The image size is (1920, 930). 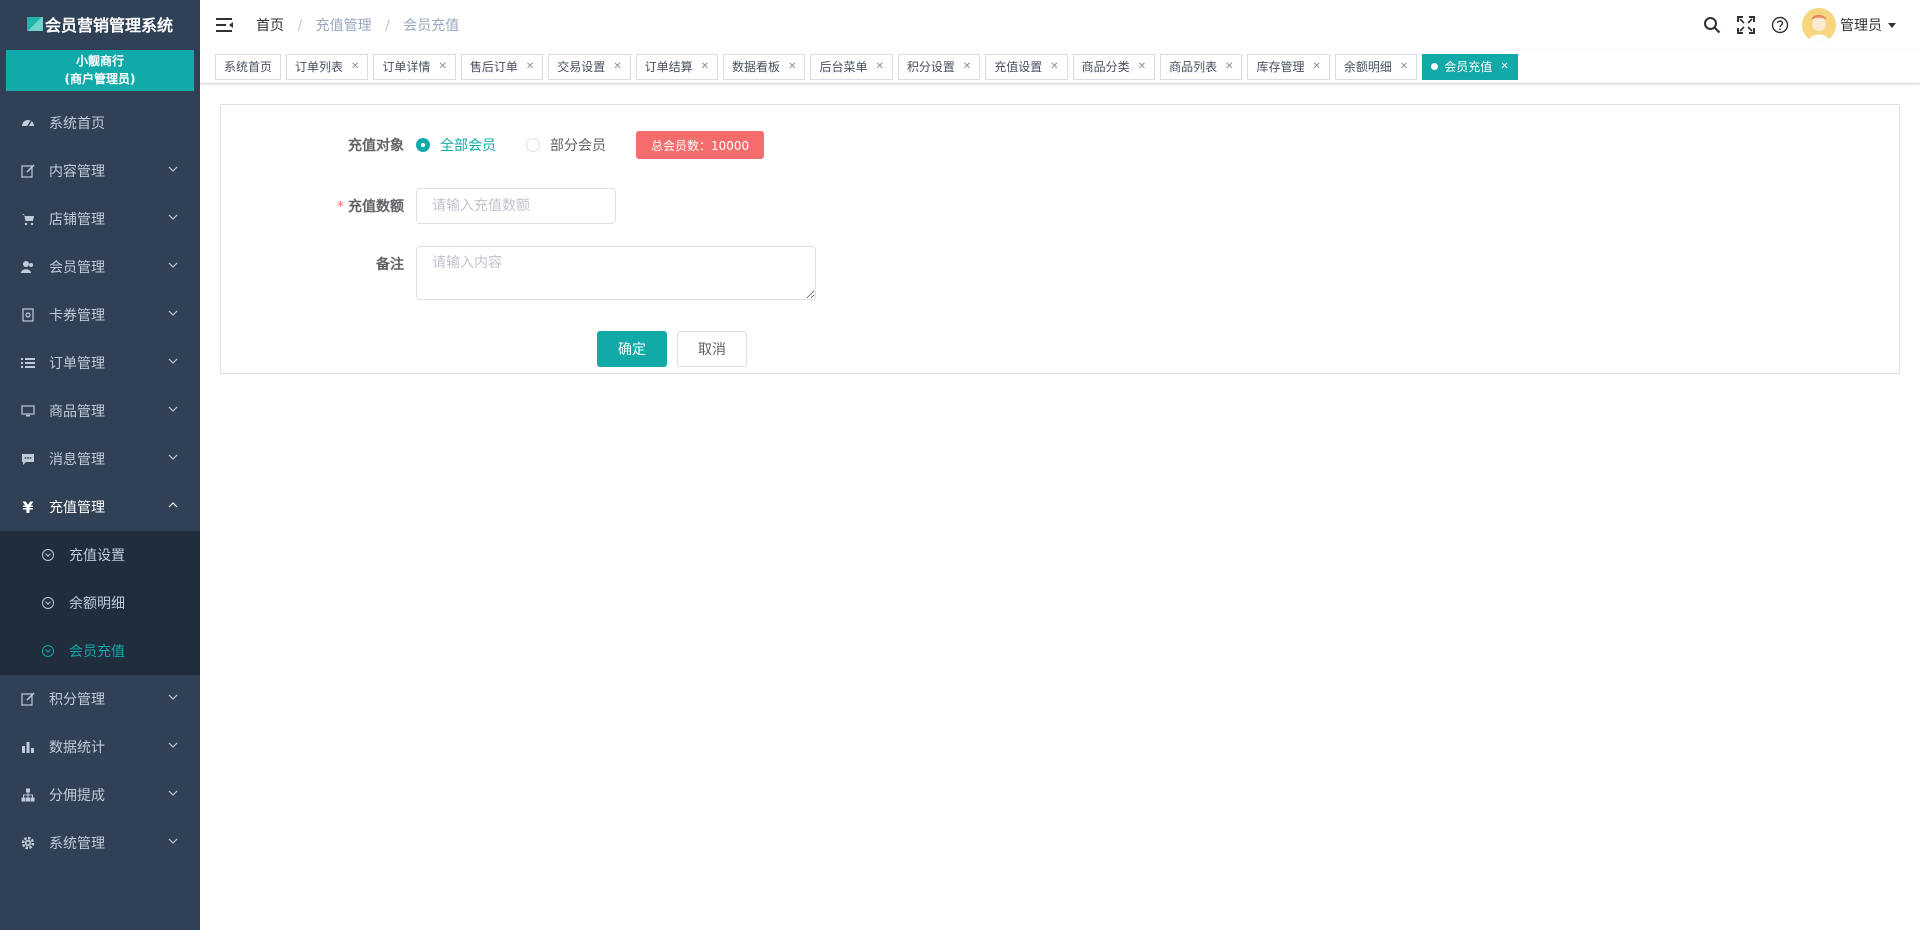 I want to click on sidebar-item-shop: 店铺管理, so click(x=100, y=219).